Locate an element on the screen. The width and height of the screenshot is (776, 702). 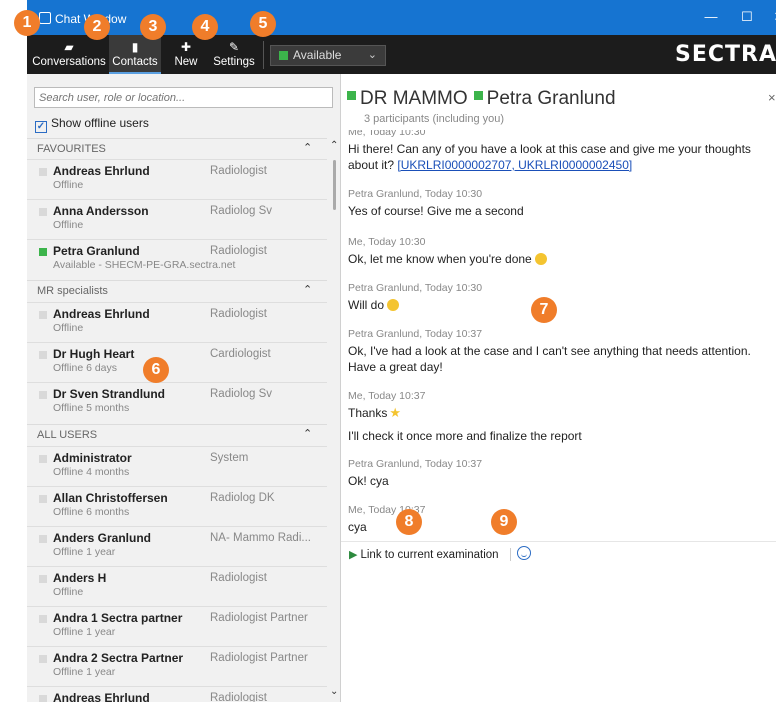
callout-3: 3 is located at coordinates (153, 27).